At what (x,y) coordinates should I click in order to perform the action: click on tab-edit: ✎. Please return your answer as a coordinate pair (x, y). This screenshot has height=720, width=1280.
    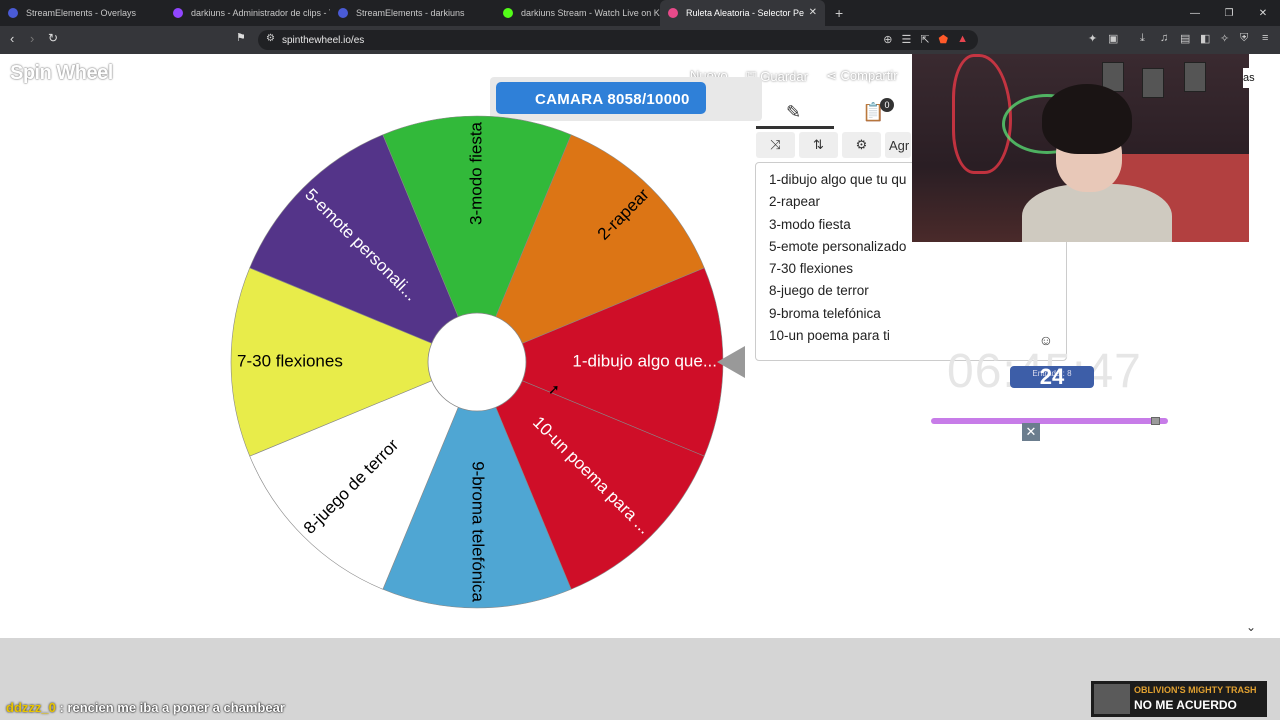
    Looking at the image, I should click on (793, 112).